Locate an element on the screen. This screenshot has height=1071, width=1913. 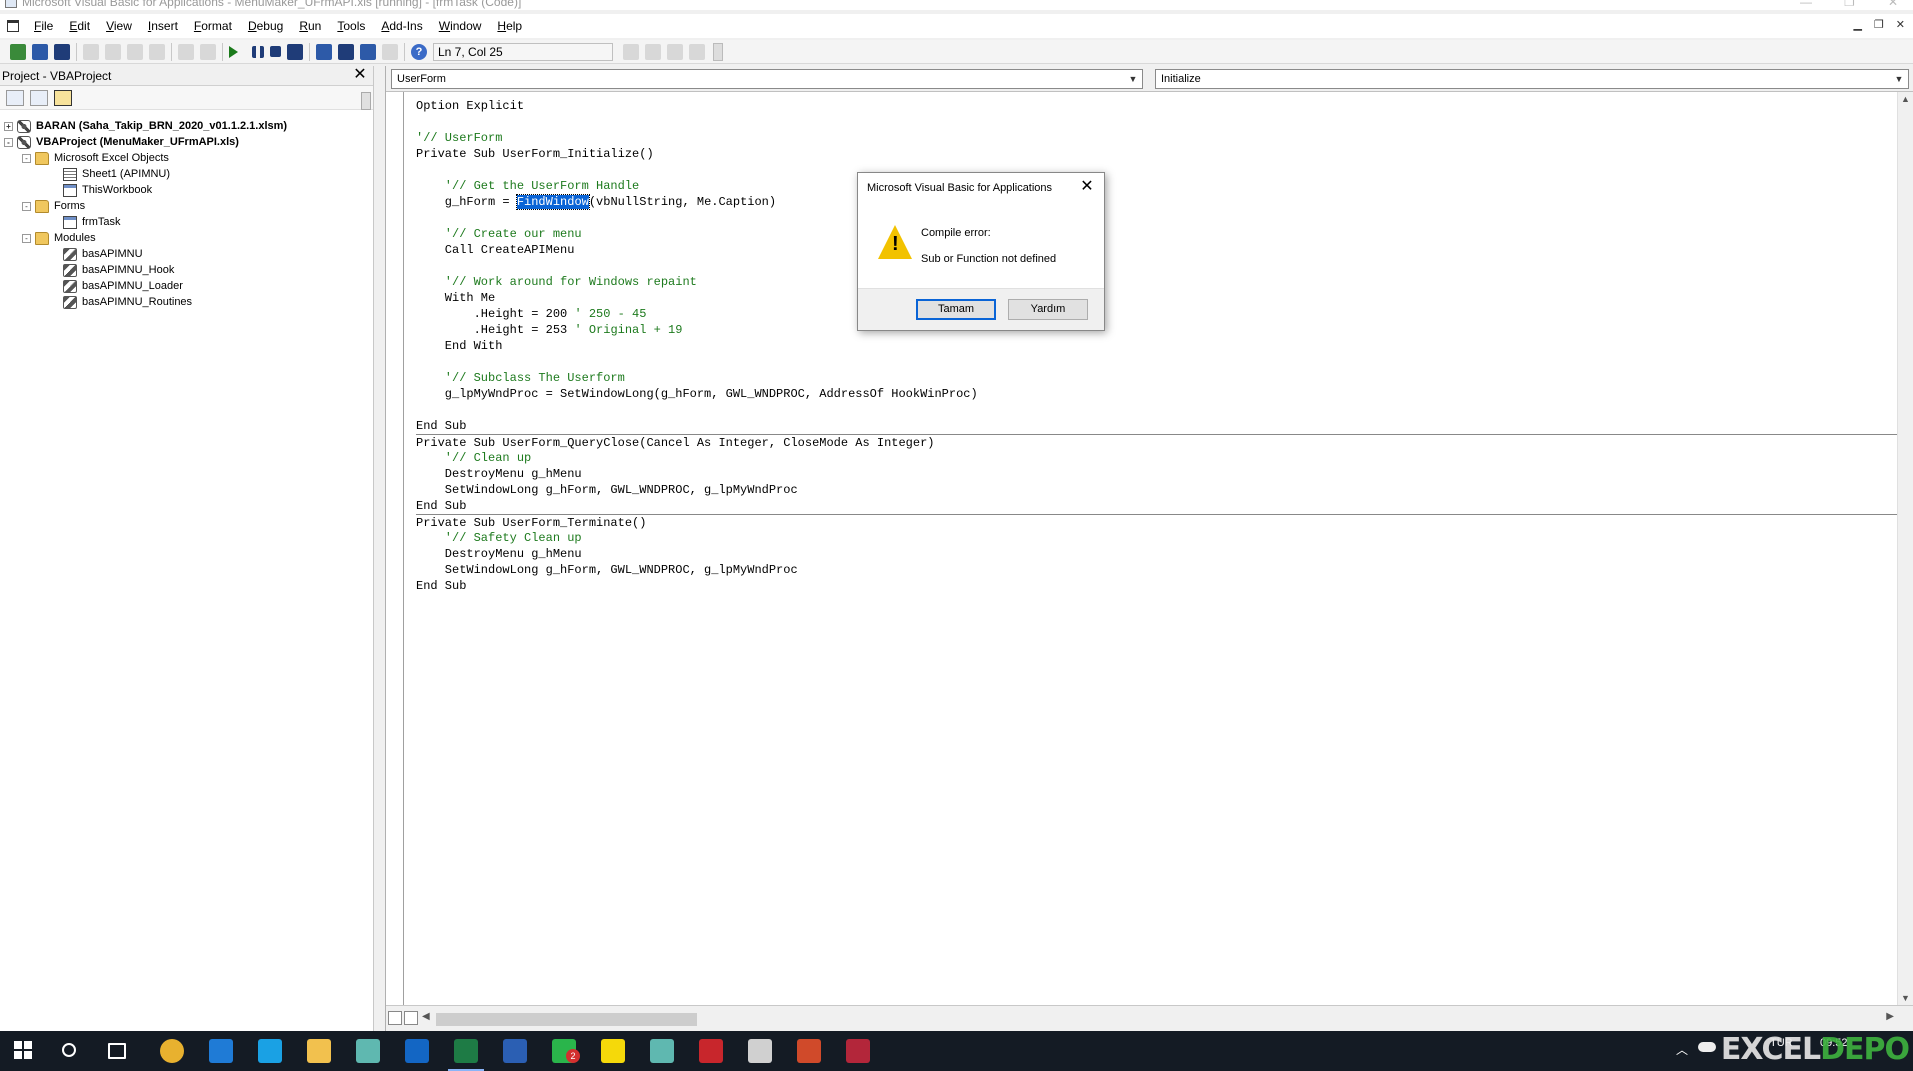
error-highlight: FindWindow is located at coordinates (552, 202).